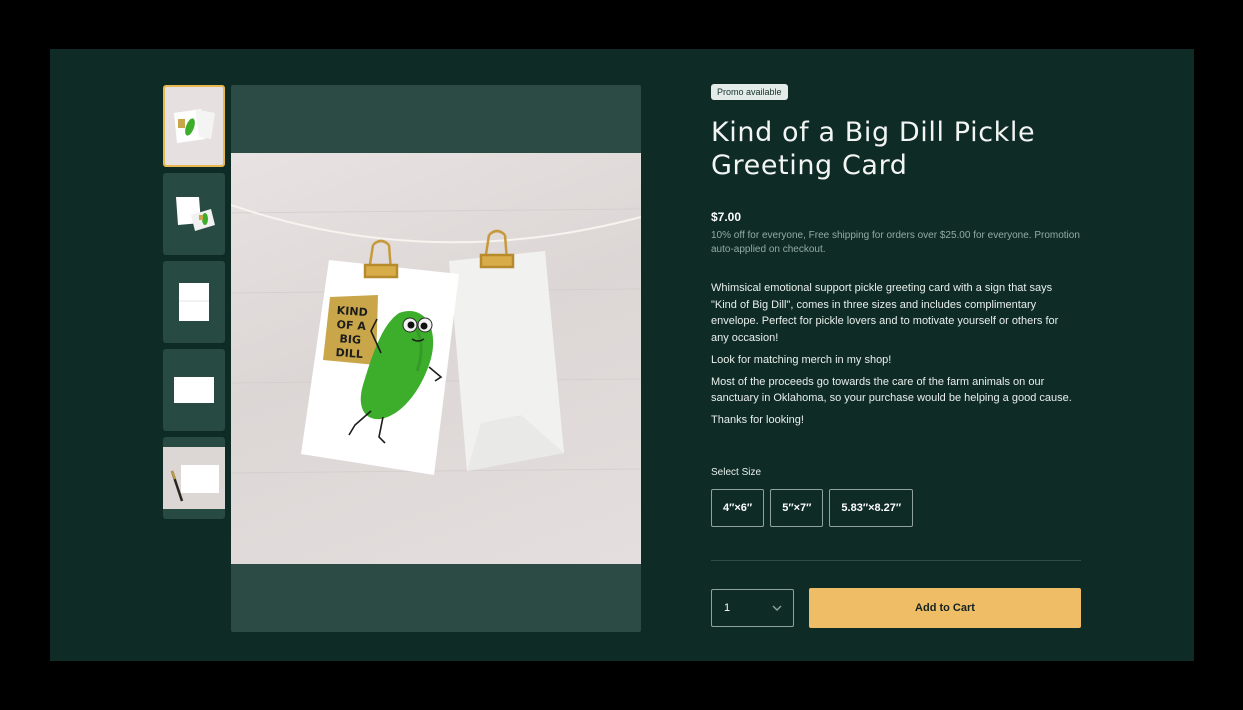  What do you see at coordinates (801, 359) in the screenshot?
I see `description-paragraph: Look for matching merch in my shop!` at bounding box center [801, 359].